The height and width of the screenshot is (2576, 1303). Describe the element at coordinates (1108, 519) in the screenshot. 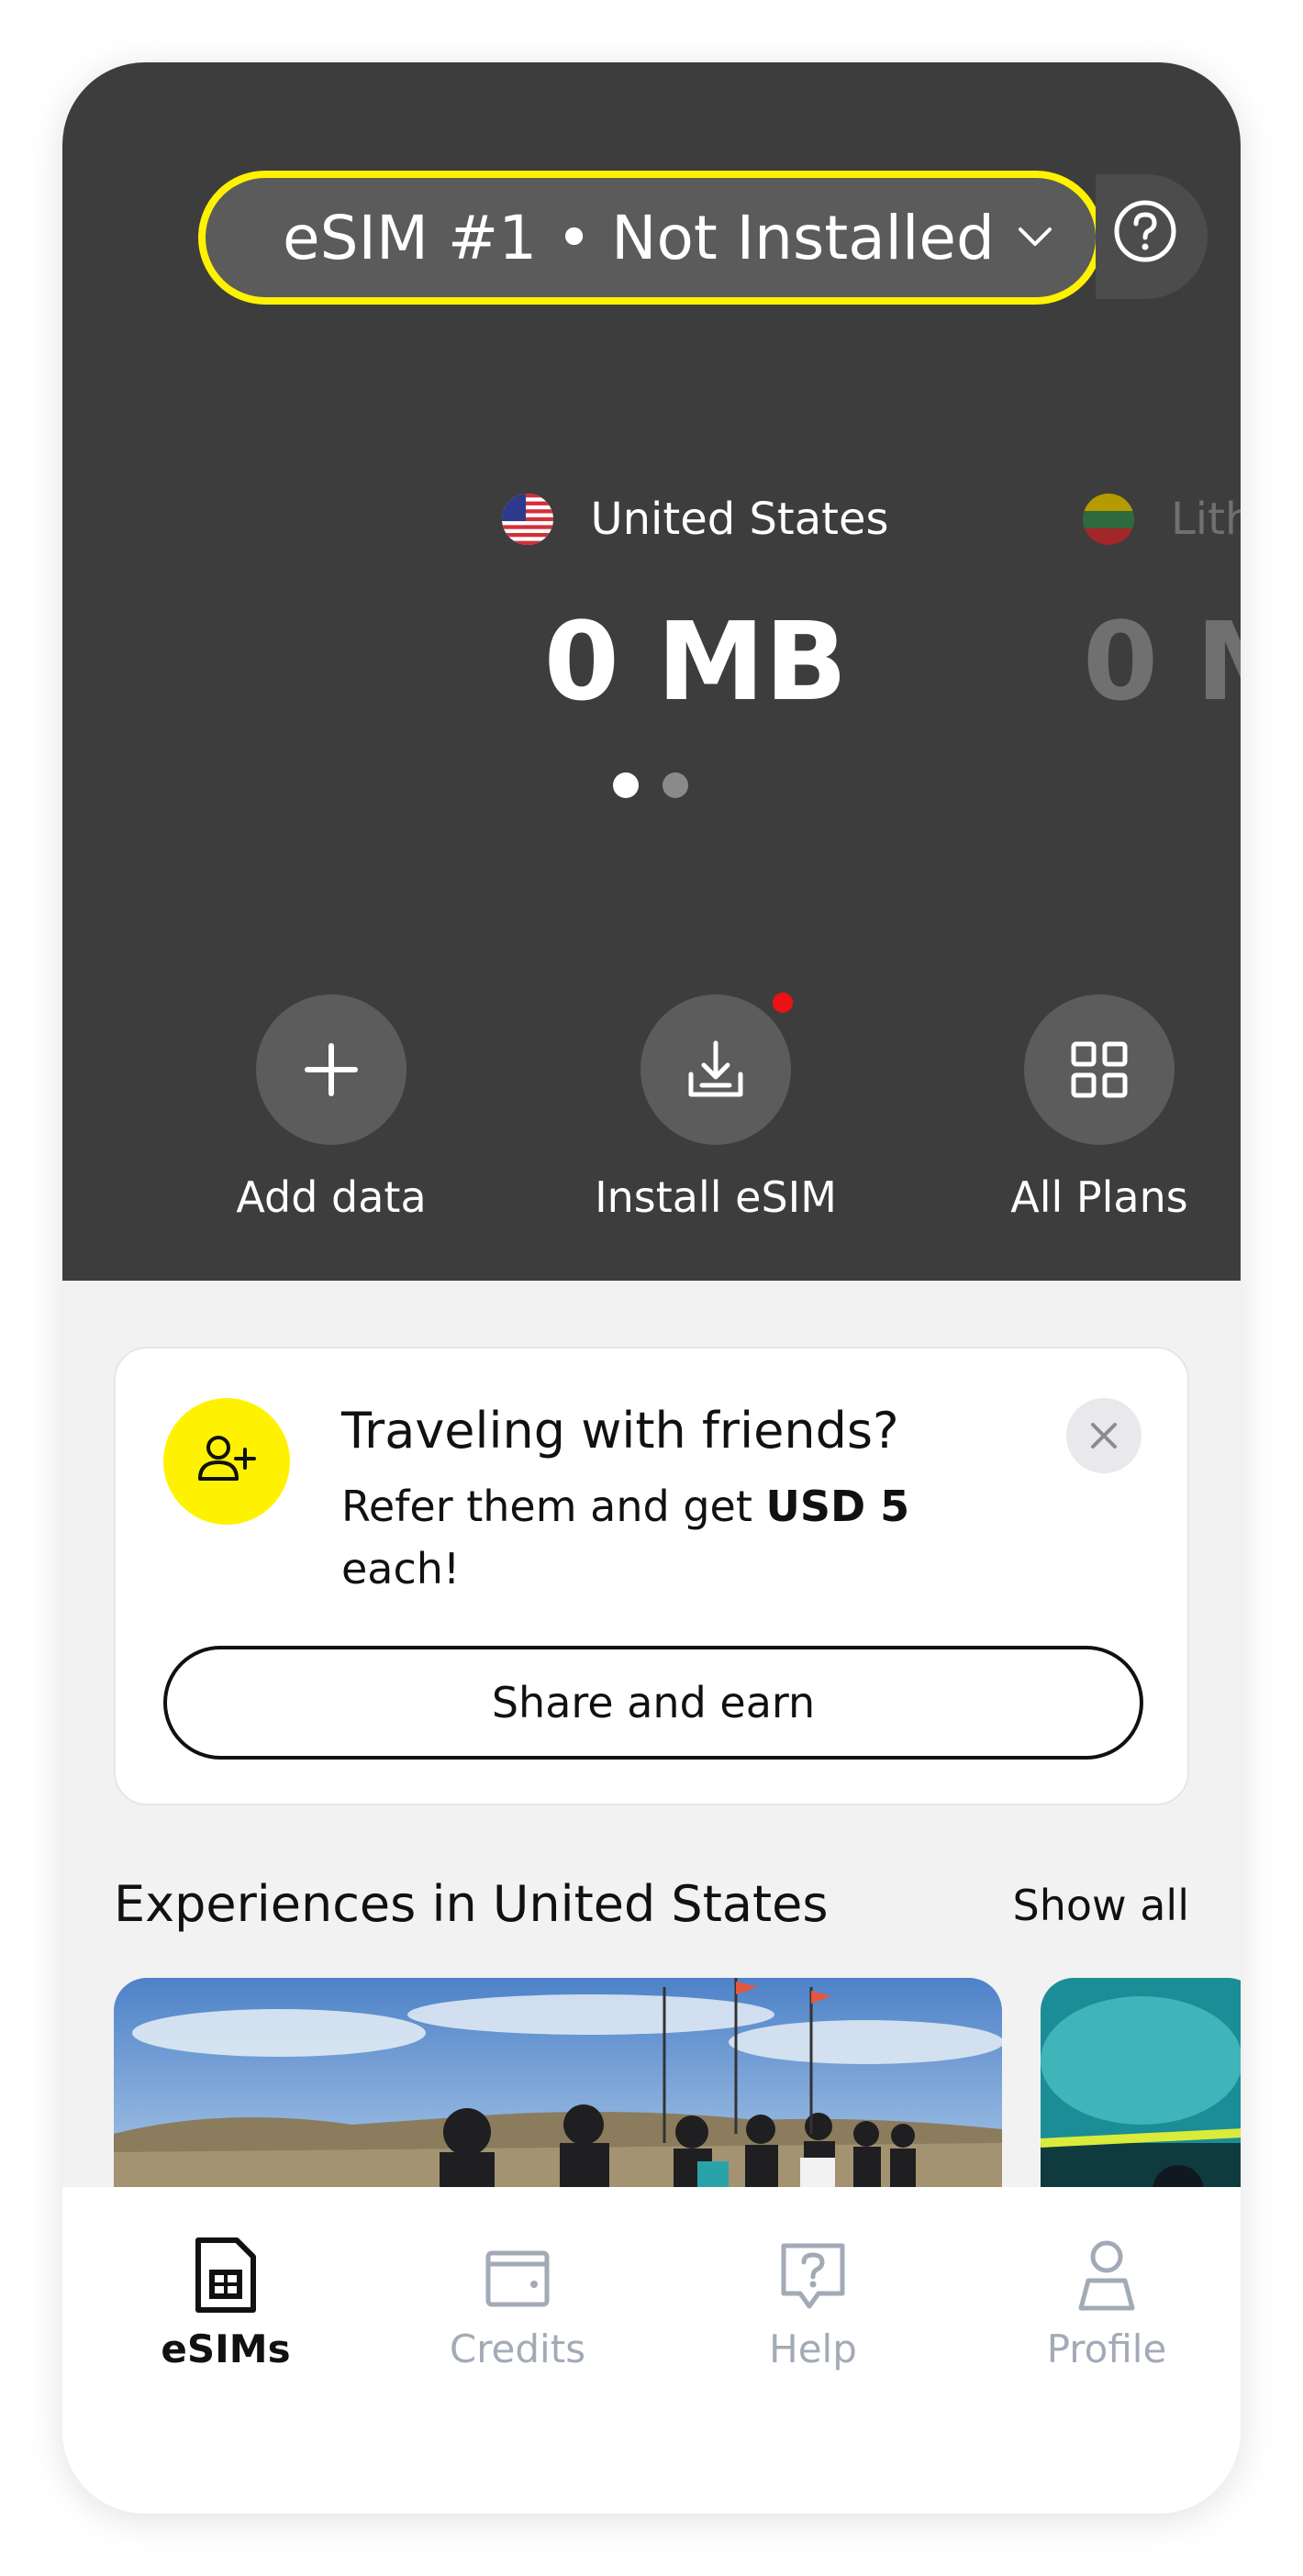

I see `lithuania-flag-icon` at that location.